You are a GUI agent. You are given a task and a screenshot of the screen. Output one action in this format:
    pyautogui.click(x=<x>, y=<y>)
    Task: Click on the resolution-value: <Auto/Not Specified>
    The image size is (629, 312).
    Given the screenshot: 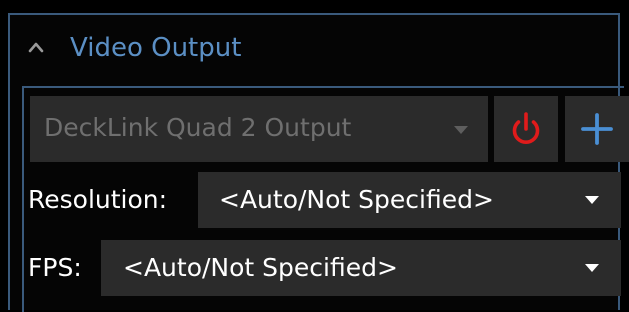 What is the action you would take?
    pyautogui.click(x=356, y=199)
    